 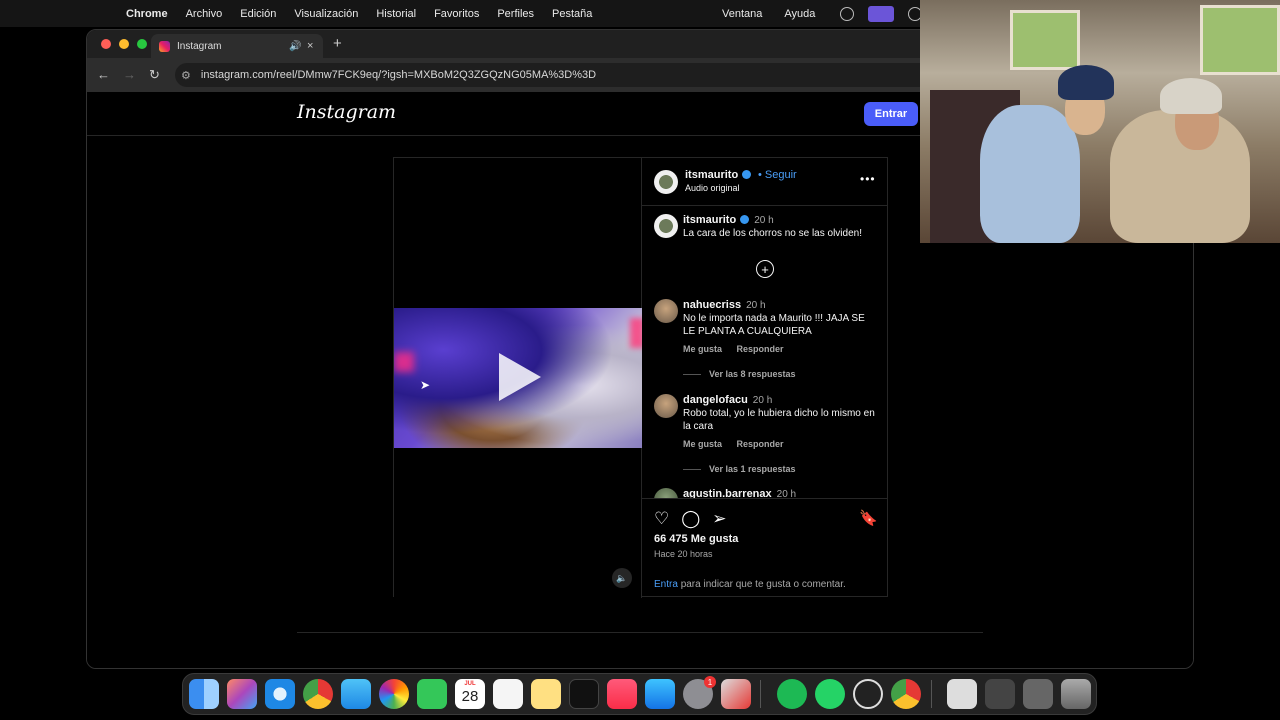 I want to click on audio-label: Audio original, so click(x=712, y=188).